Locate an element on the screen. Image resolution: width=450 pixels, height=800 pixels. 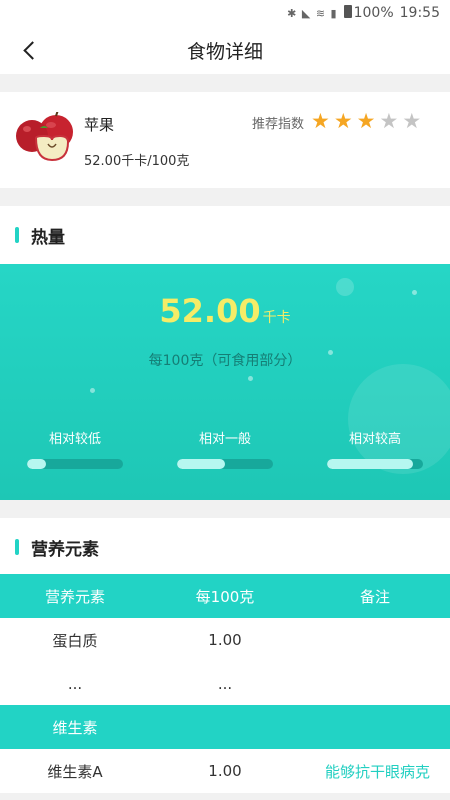
table-row: 蛋白质 1.00 is located at coordinates (225, 640).